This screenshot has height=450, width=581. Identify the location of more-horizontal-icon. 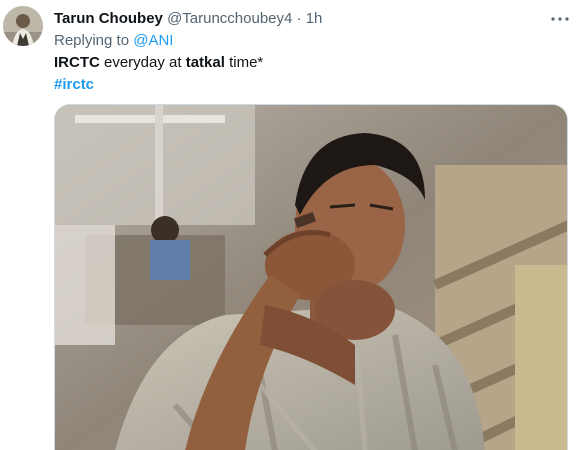
(560, 19).